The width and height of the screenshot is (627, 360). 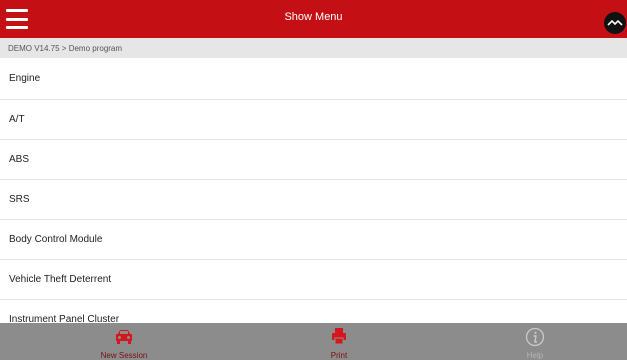 What do you see at coordinates (313, 79) in the screenshot?
I see `list-item-engine: Engine` at bounding box center [313, 79].